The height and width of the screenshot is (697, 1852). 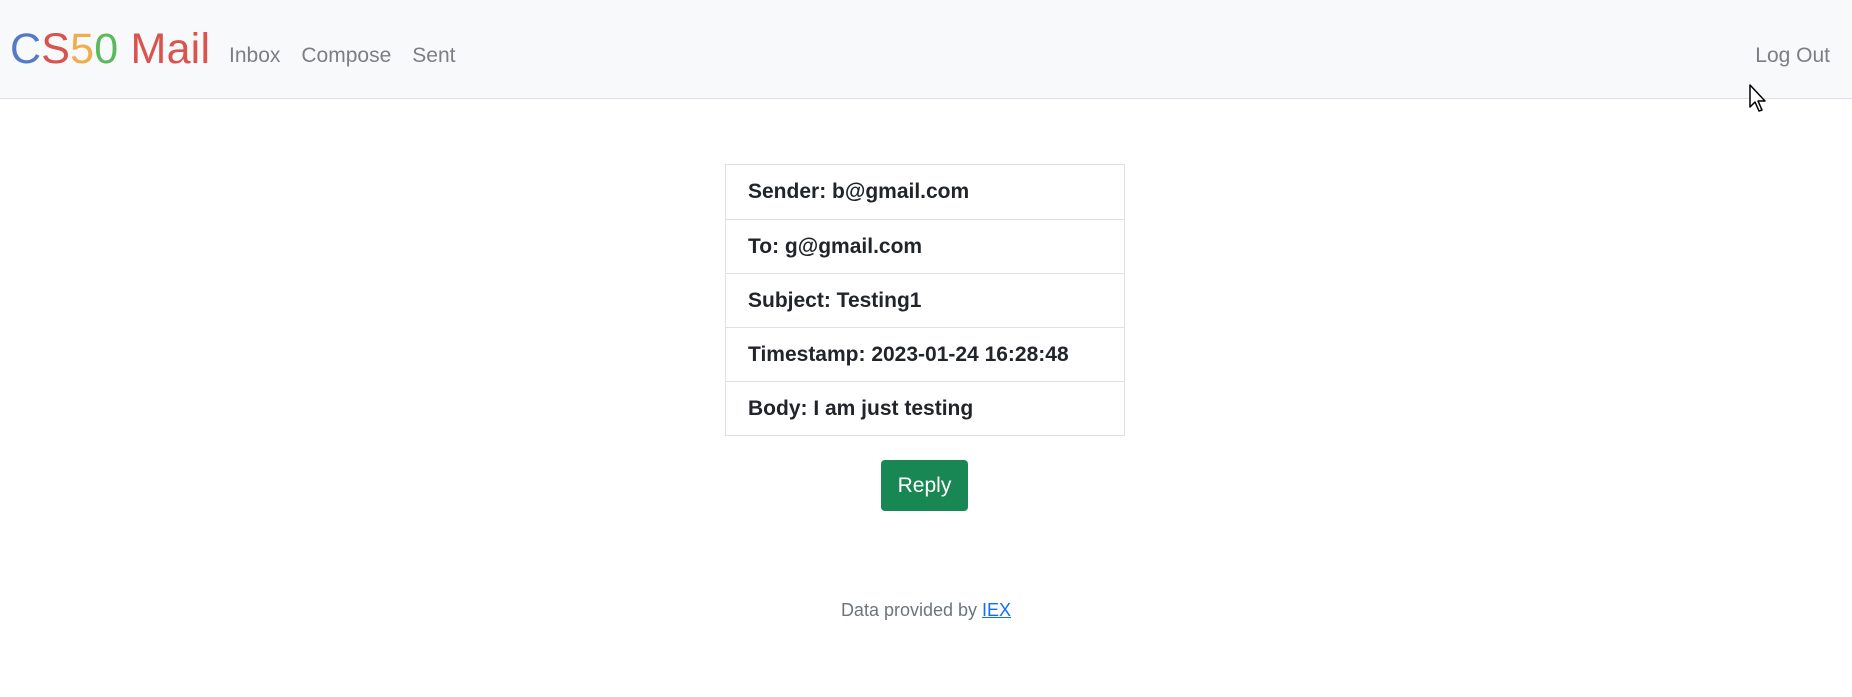 What do you see at coordinates (1757, 98) in the screenshot?
I see `mouse-pointer-icon` at bounding box center [1757, 98].